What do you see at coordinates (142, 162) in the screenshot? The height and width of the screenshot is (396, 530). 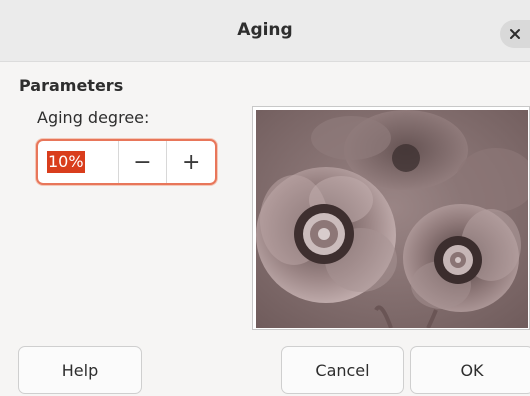 I see `decrement-button: −` at bounding box center [142, 162].